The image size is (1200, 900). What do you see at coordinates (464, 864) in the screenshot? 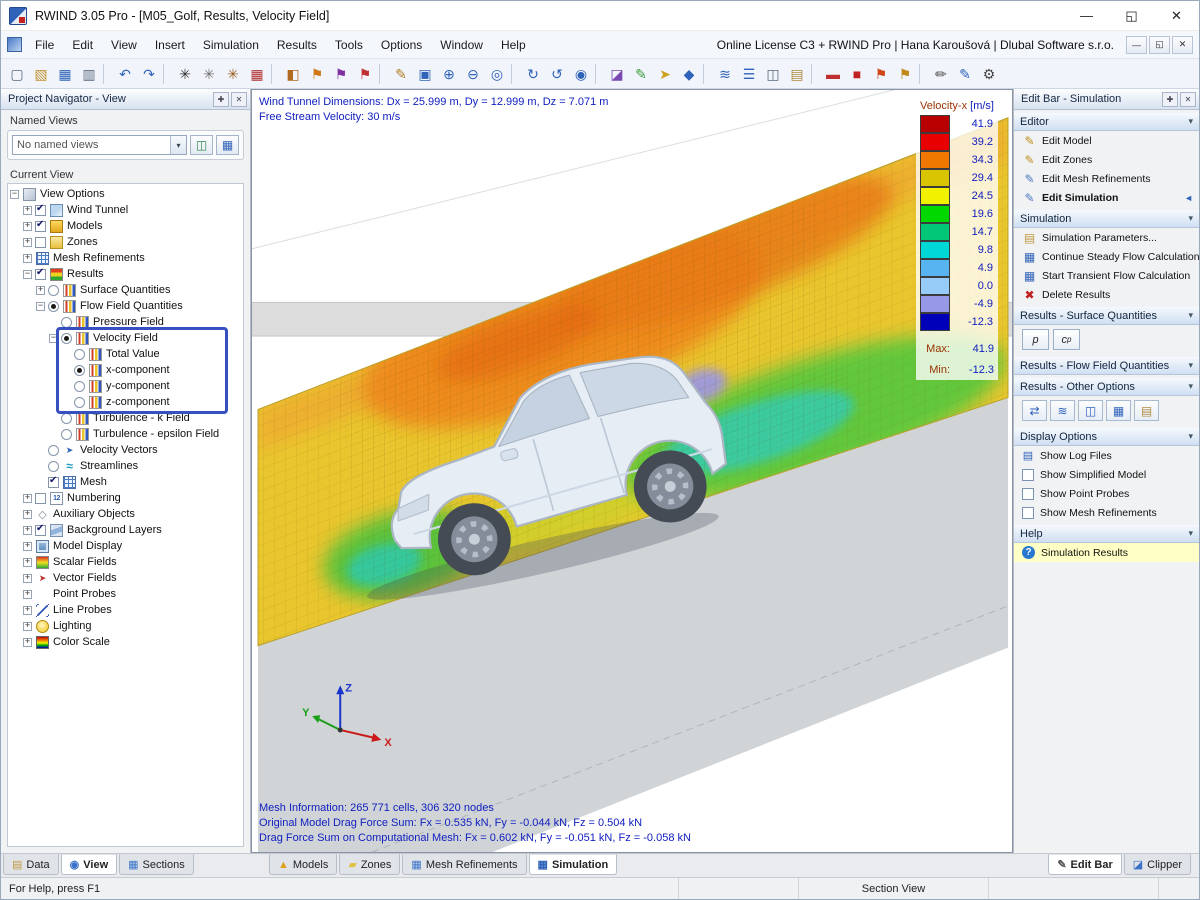
I see `workspace-tab: ▦ Mesh Refinements` at bounding box center [464, 864].